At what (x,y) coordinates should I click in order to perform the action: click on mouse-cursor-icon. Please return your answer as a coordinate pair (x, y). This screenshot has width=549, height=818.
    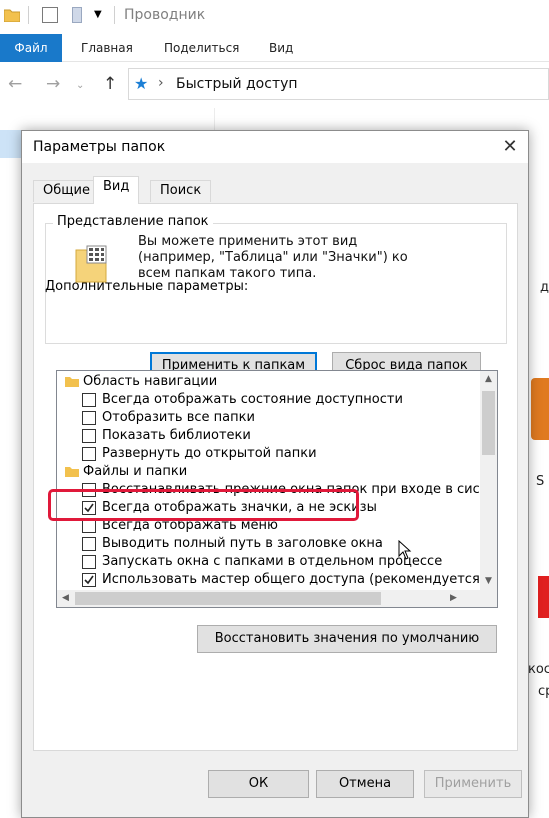
    Looking at the image, I should click on (405, 550).